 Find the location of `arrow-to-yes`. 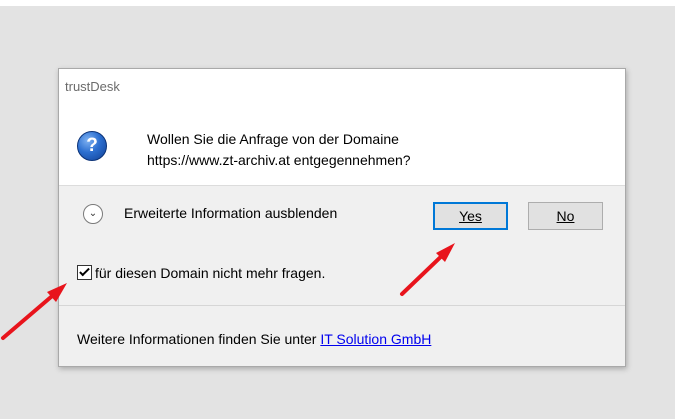

arrow-to-yes is located at coordinates (427, 269).